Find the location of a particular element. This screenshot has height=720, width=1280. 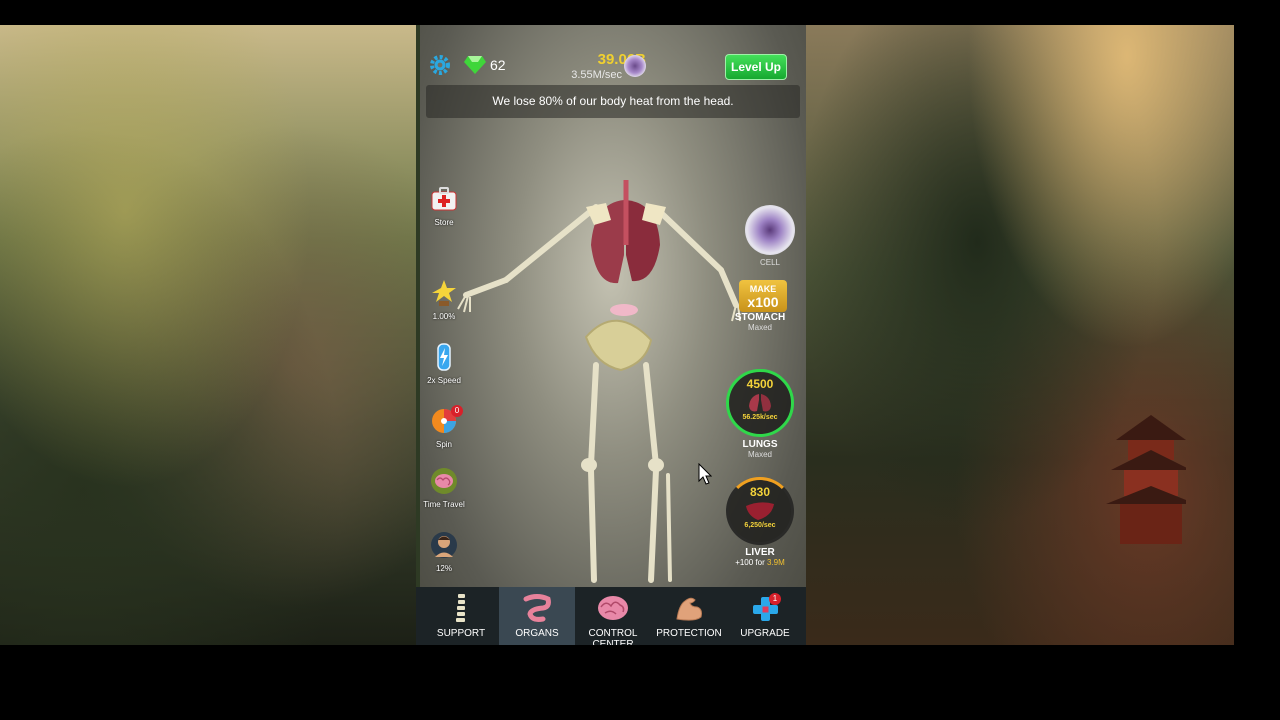

nav-protection: PROTECTION is located at coordinates (689, 616).